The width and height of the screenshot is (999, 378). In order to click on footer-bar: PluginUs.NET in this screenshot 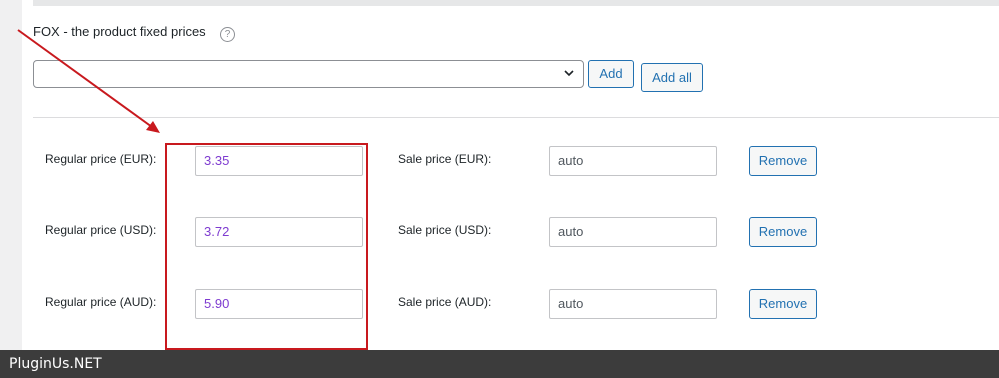, I will do `click(499, 364)`.